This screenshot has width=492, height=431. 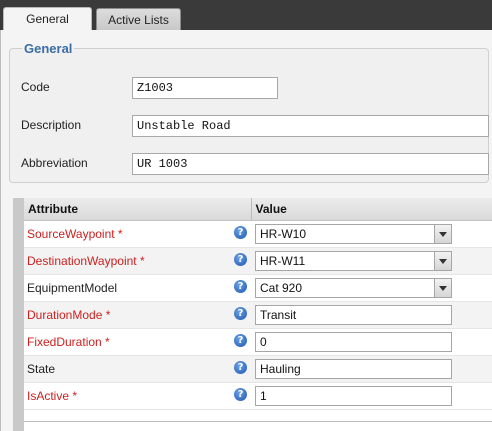 What do you see at coordinates (72, 288) in the screenshot?
I see `equipment-model-label: EquipmentModel` at bounding box center [72, 288].